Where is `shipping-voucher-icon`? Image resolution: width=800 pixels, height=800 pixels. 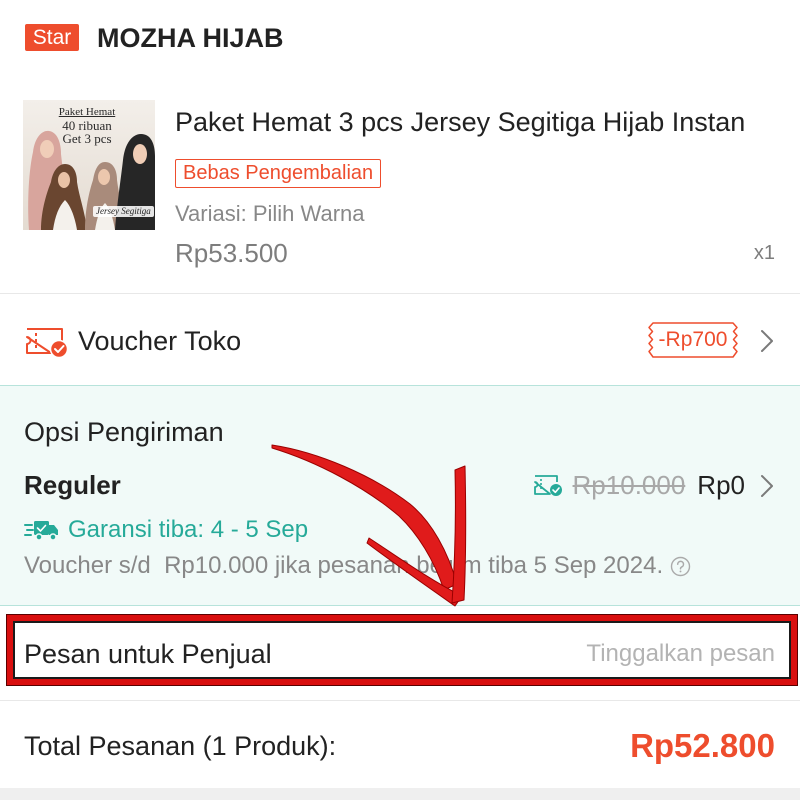 shipping-voucher-icon is located at coordinates (547, 485).